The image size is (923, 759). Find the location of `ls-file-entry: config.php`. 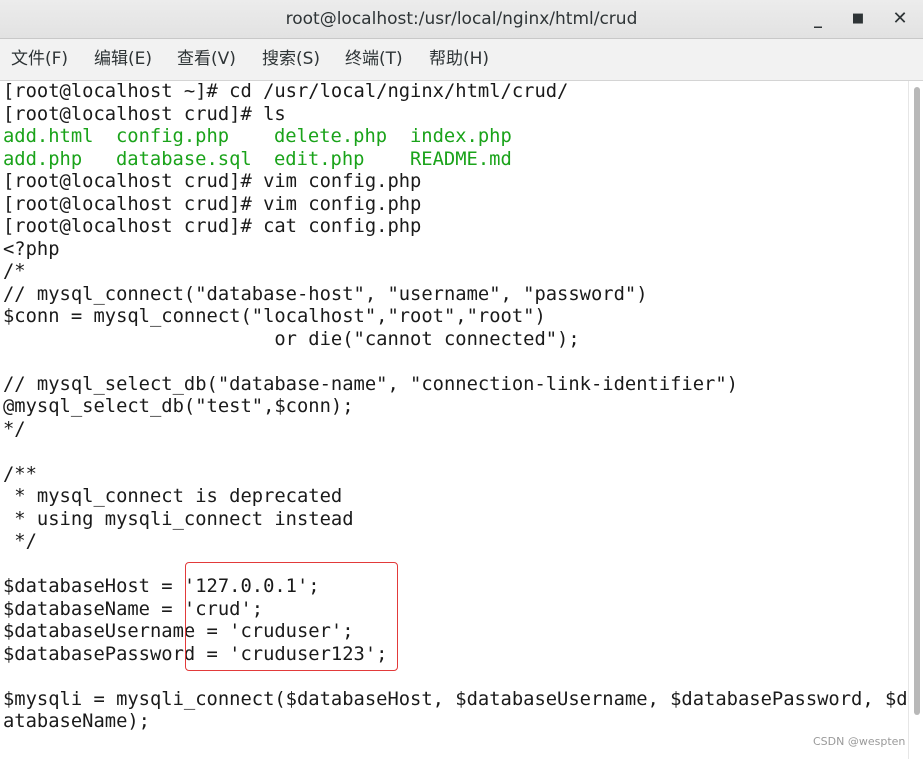

ls-file-entry: config.php is located at coordinates (173, 136).